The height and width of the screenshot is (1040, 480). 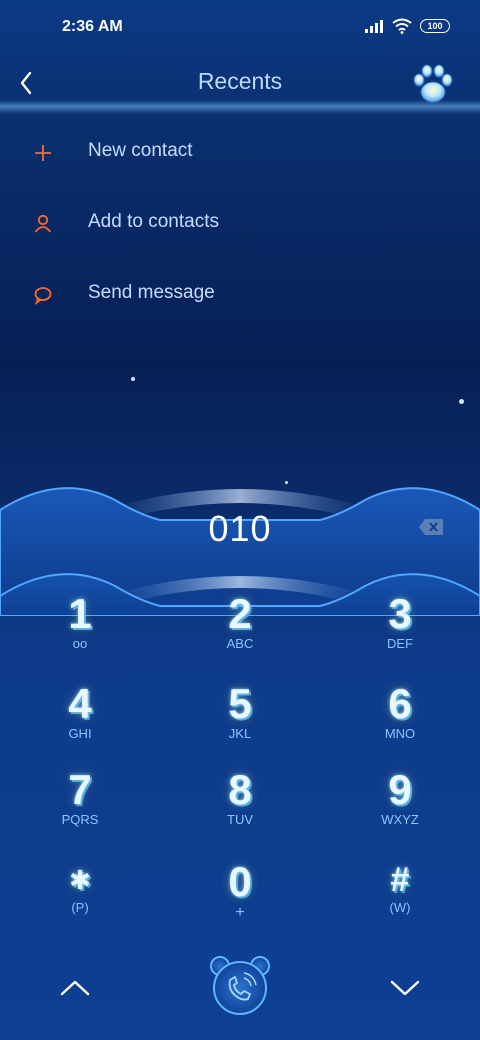 I want to click on key-letters: +, so click(x=240, y=912).